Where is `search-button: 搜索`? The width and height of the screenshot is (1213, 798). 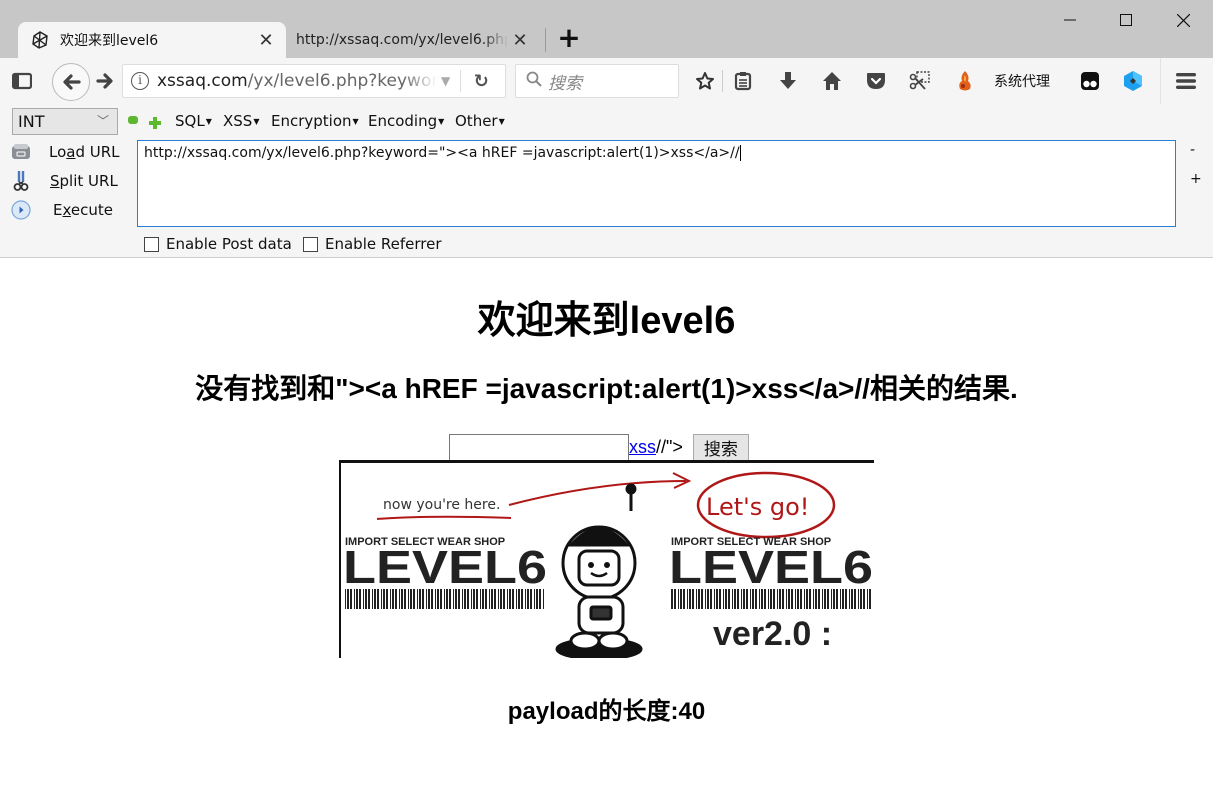
search-button: 搜索 is located at coordinates (720, 447).